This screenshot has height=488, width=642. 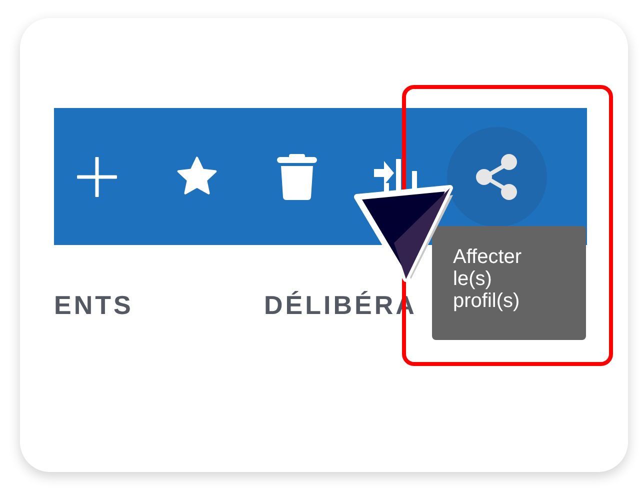 What do you see at coordinates (97, 176) in the screenshot?
I see `plus-icon` at bounding box center [97, 176].